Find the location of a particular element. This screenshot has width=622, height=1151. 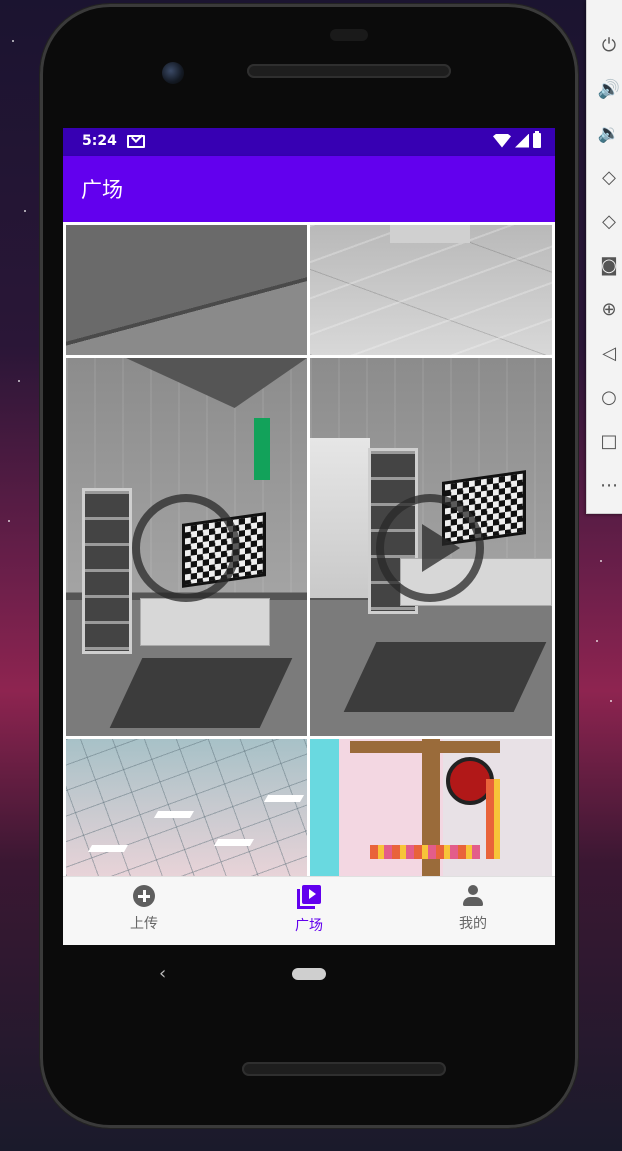

bottom-navigation: 上传 广场 我的 is located at coordinates (309, 910).